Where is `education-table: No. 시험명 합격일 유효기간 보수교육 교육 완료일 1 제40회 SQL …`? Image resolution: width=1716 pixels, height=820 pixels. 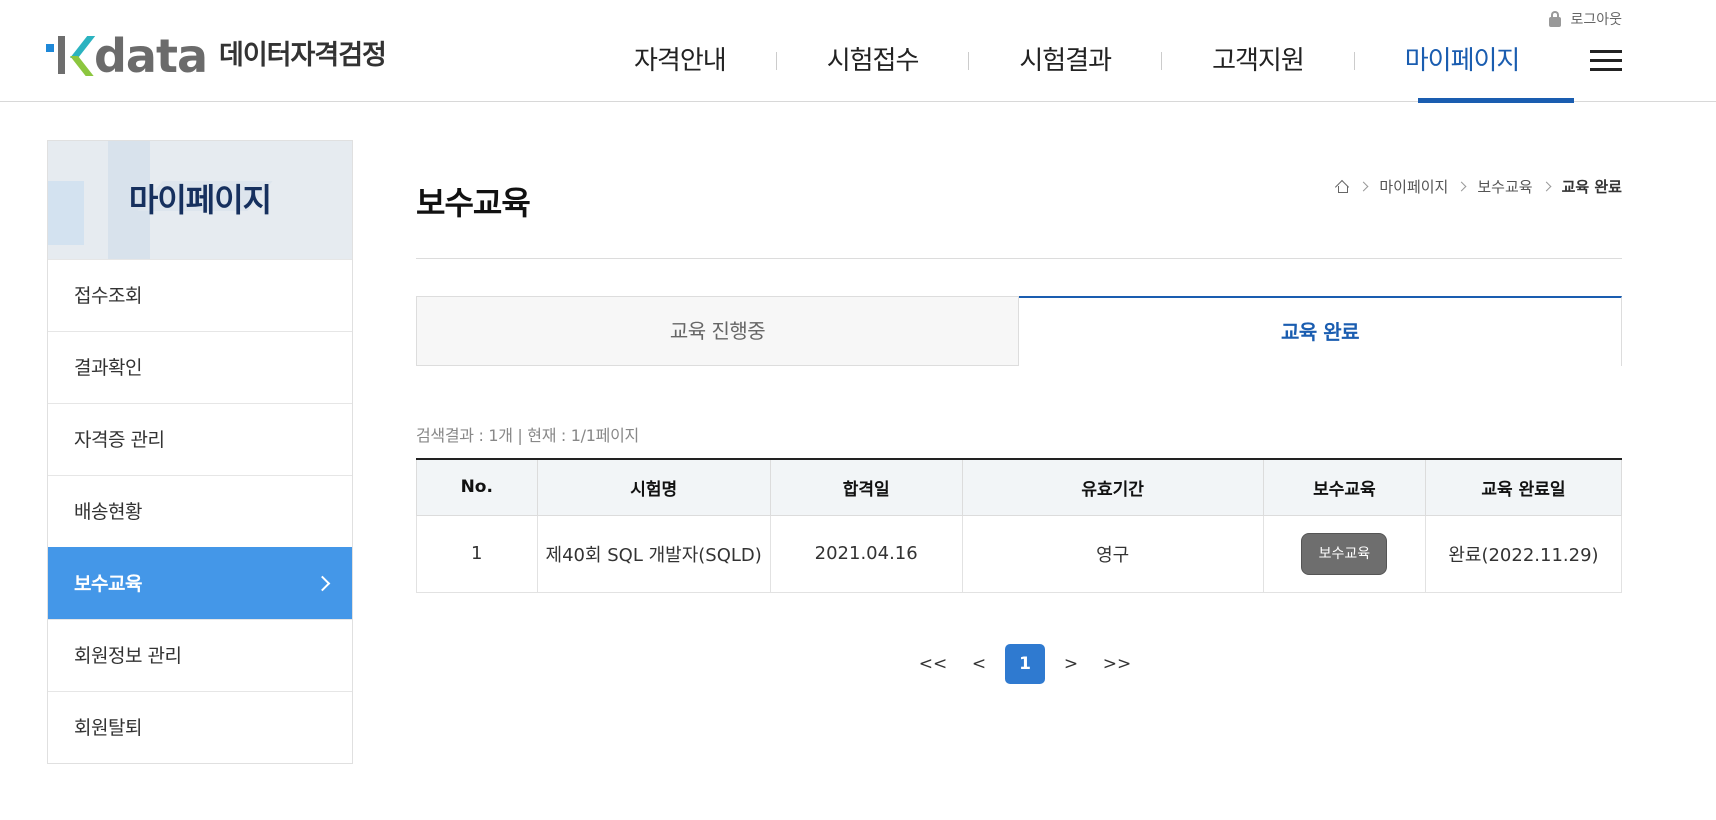
education-table: No. 시험명 합격일 유효기간 보수교육 교육 완료일 1 제40회 SQL … is located at coordinates (1019, 525).